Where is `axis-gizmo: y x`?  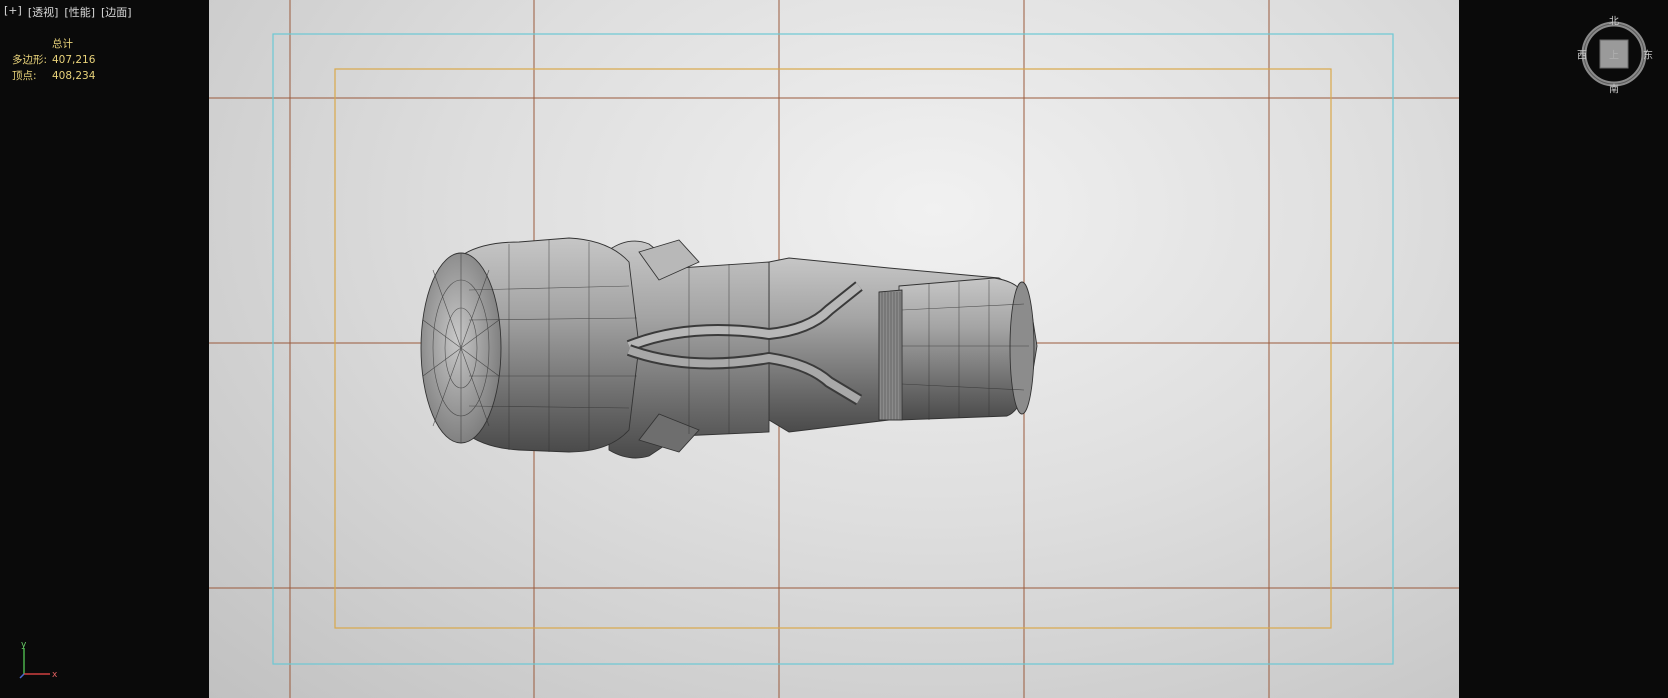
axis-gizmo: y x is located at coordinates (38, 660).